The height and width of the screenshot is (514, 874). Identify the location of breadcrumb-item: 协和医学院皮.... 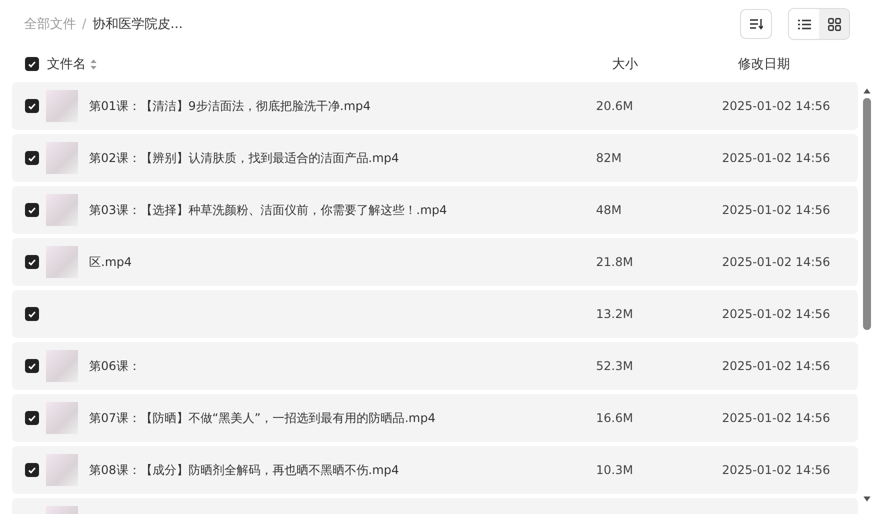
(137, 24).